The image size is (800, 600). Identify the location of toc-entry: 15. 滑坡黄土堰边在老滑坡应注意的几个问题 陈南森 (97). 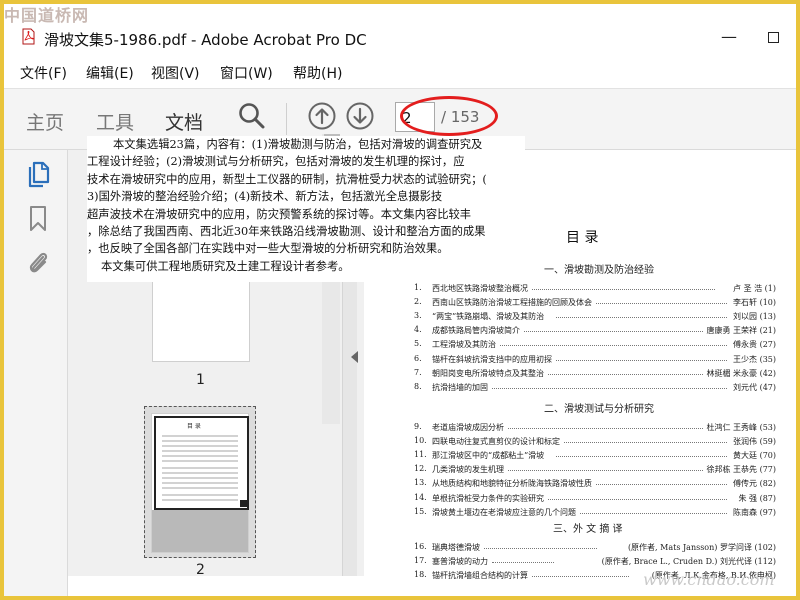
(595, 513).